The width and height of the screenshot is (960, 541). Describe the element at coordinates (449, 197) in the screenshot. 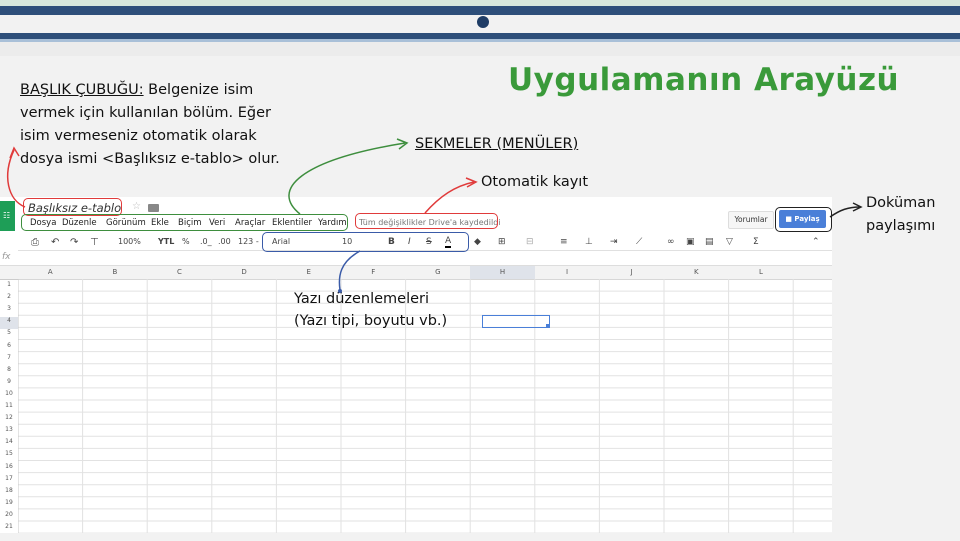

I see `arrow-autosave` at that location.